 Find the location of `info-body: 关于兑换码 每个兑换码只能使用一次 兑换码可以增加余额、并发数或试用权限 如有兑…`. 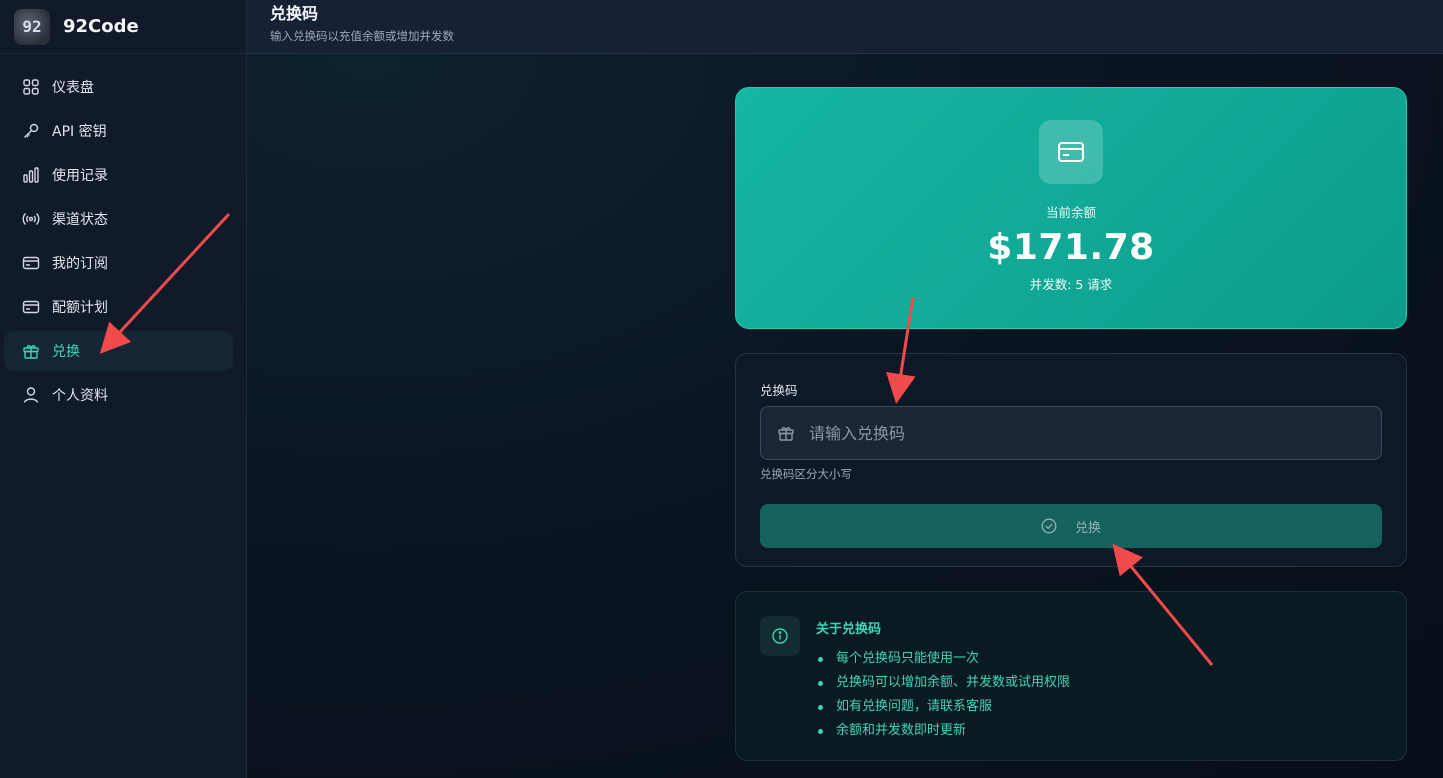

info-body: 关于兑换码 每个兑换码只能使用一次 兑换码可以增加余额、并发数或试用权限 如有兑… is located at coordinates (943, 678).